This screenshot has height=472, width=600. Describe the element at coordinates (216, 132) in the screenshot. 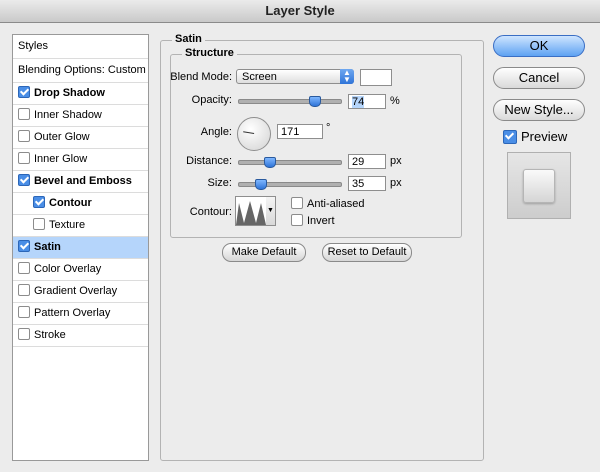

I see `angle-label: Angle:` at that location.